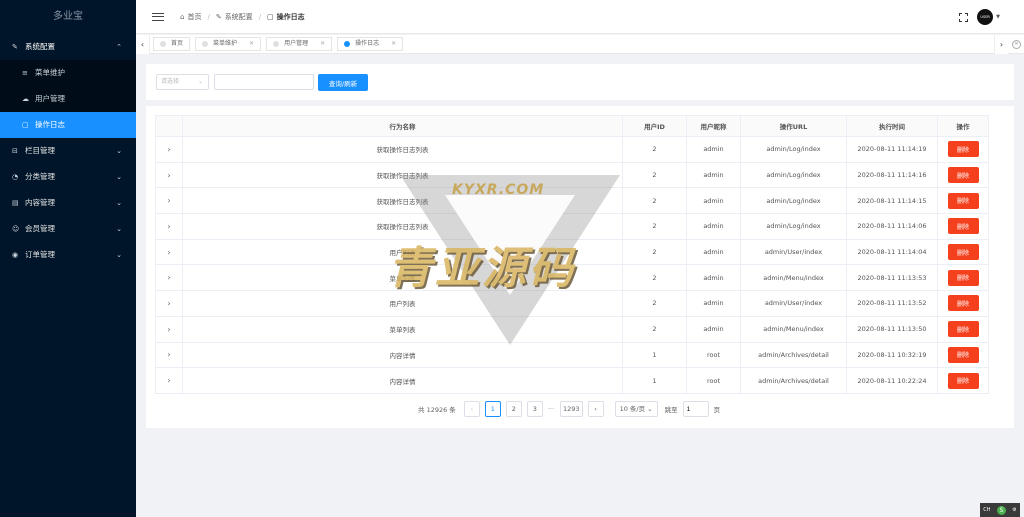 The height and width of the screenshot is (517, 1024). I want to click on content-icon: ▤, so click(15, 203).